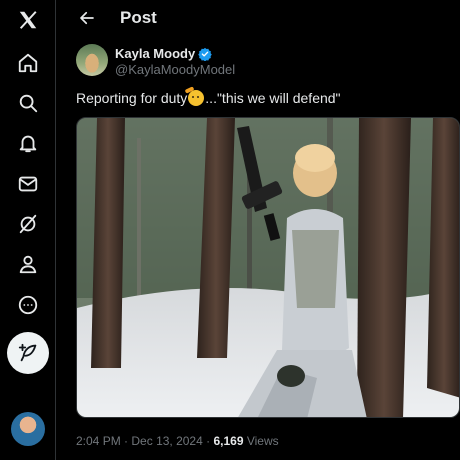 The width and height of the screenshot is (460, 460). What do you see at coordinates (166, 441) in the screenshot?
I see `post-date: Dec 13, 2024` at bounding box center [166, 441].